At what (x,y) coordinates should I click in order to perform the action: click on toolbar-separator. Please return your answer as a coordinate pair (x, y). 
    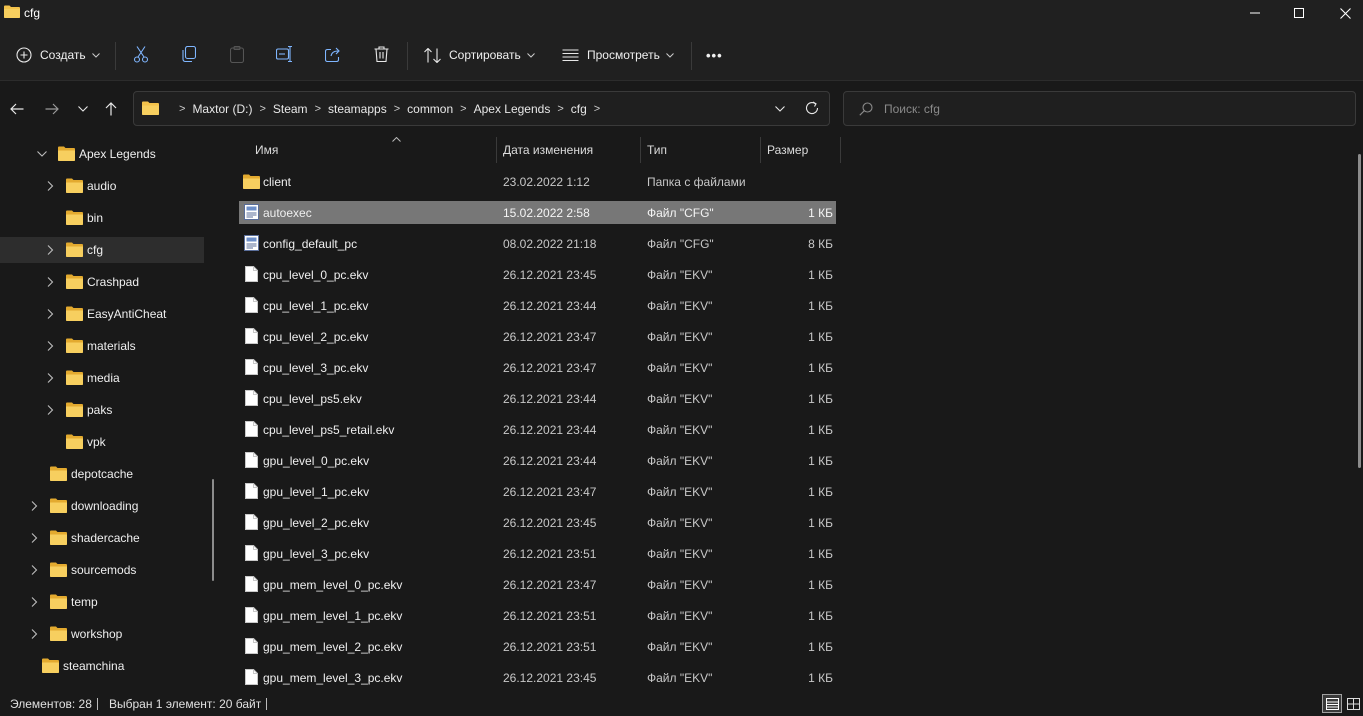
    Looking at the image, I should click on (407, 56).